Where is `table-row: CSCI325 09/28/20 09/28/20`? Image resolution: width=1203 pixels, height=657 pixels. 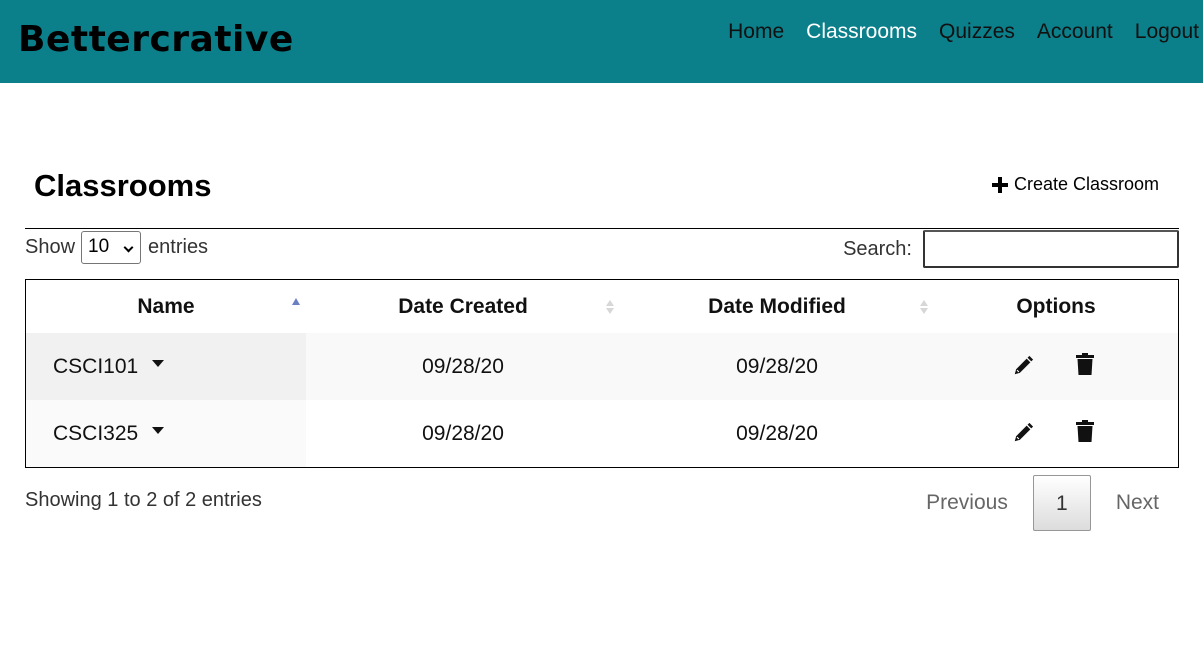
table-row: CSCI325 09/28/20 09/28/20 is located at coordinates (602, 433).